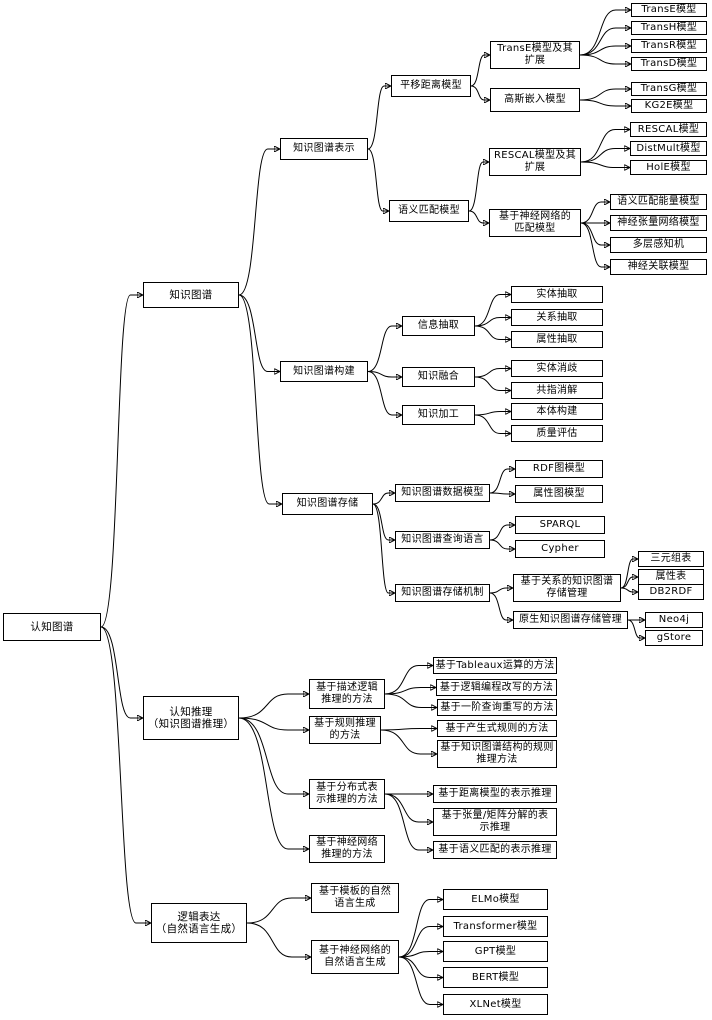  Describe the element at coordinates (669, 64) in the screenshot. I see `node-transd: TransD模型` at that location.